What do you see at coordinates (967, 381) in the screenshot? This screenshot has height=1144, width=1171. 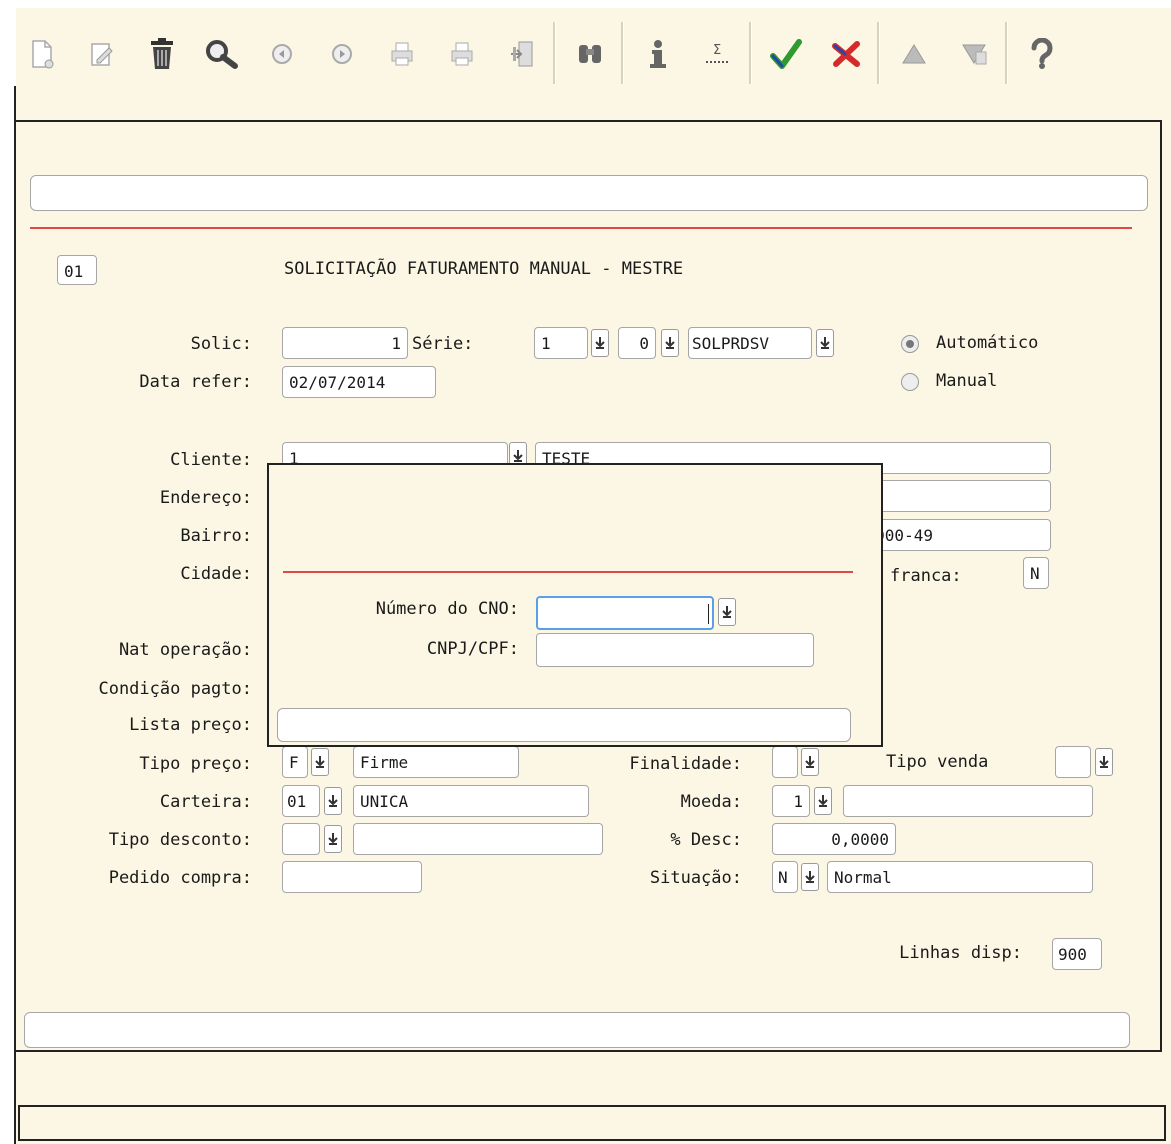 I see `manual-label: Manual` at bounding box center [967, 381].